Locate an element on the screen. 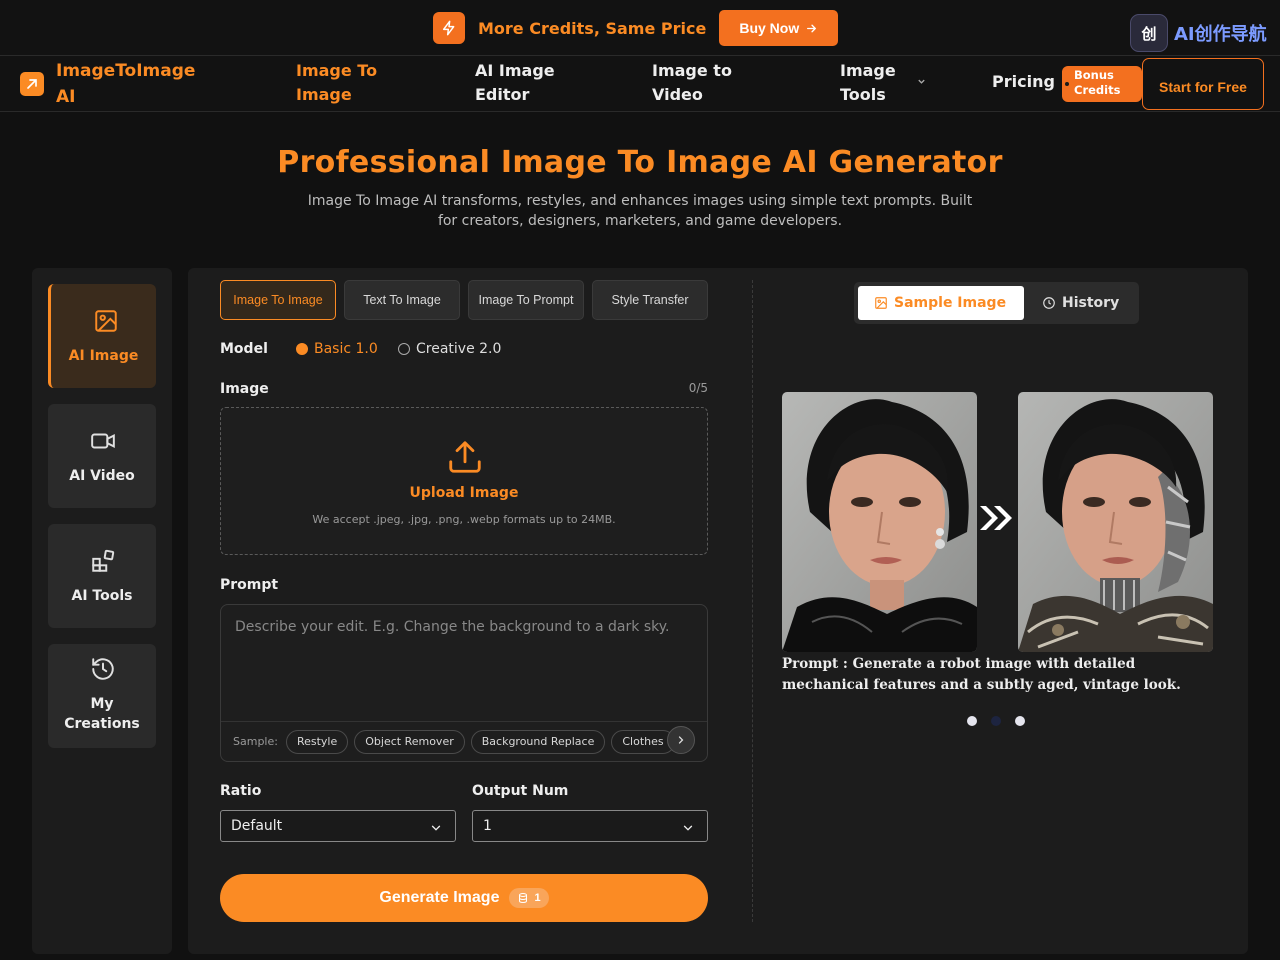  bonus-credits-badge: Bonus Credits is located at coordinates (1102, 84).